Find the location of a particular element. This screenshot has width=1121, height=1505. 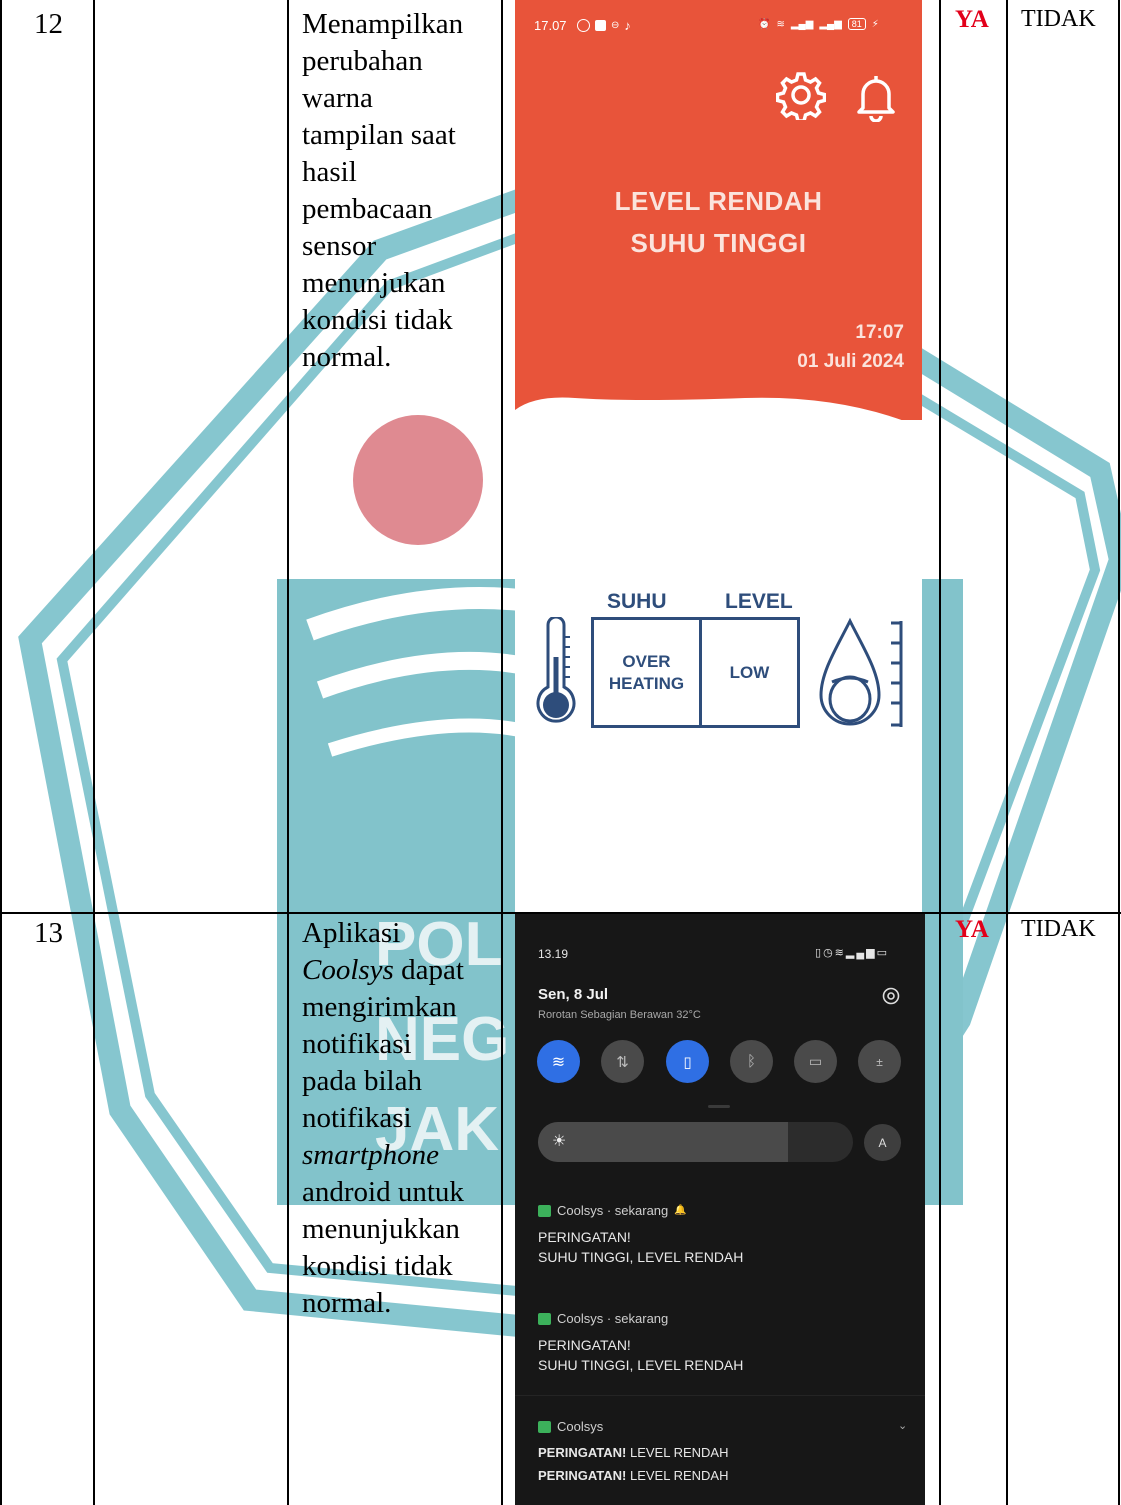

charging-icon: ⚡ is located at coordinates (875, 24).